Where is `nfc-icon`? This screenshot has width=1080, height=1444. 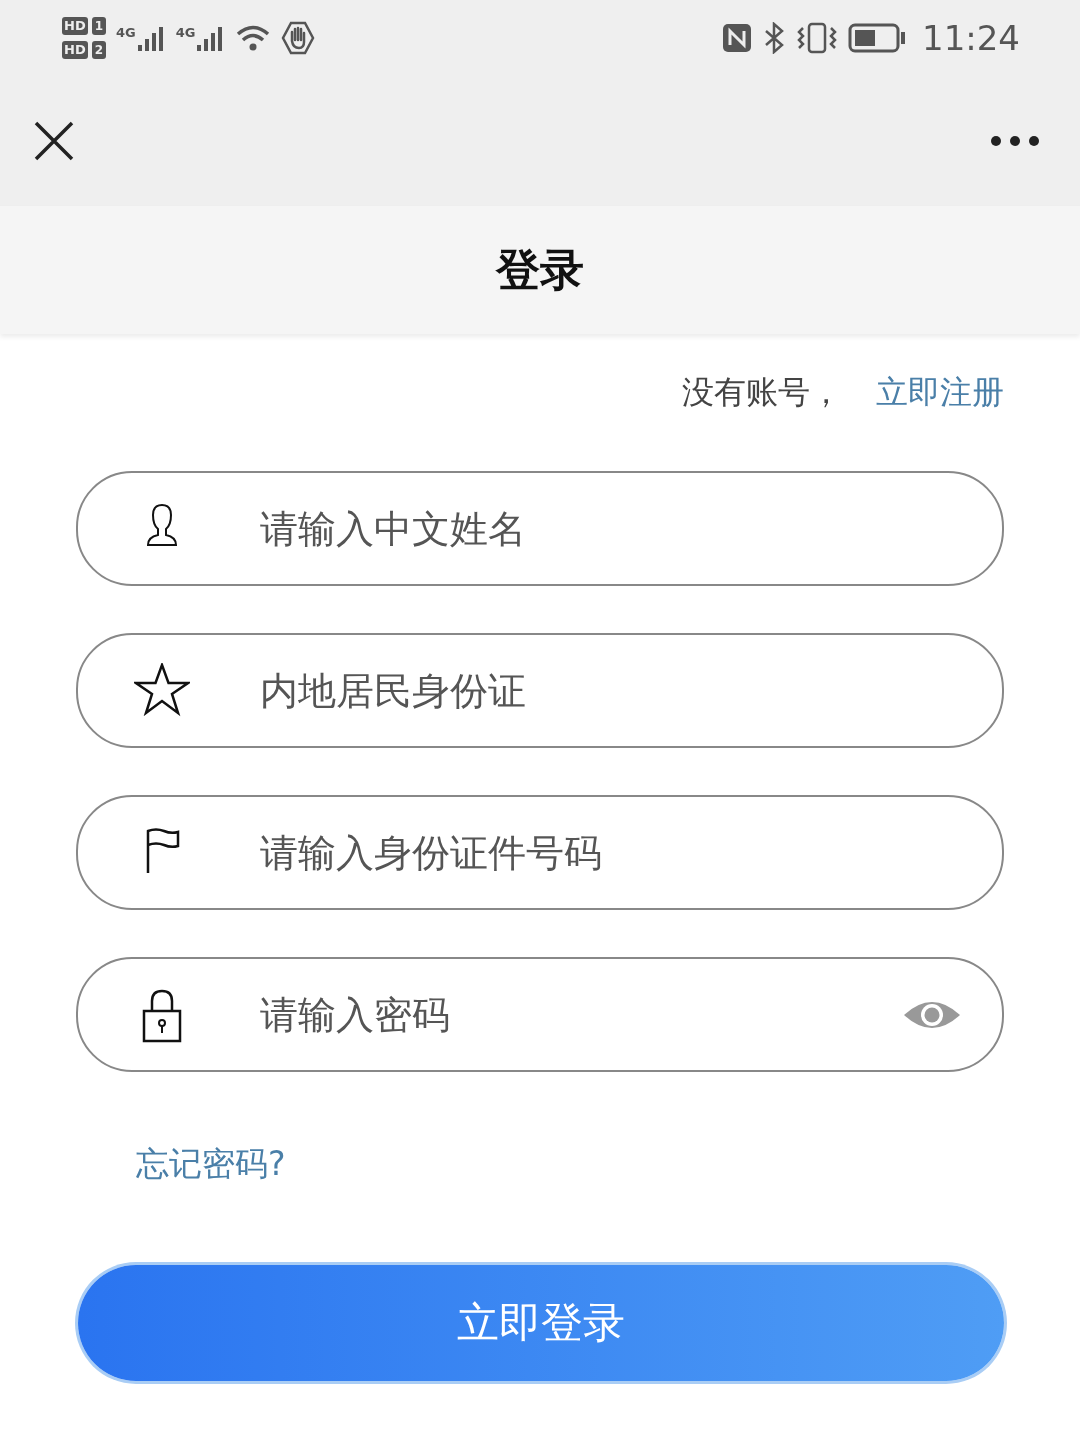 nfc-icon is located at coordinates (737, 38).